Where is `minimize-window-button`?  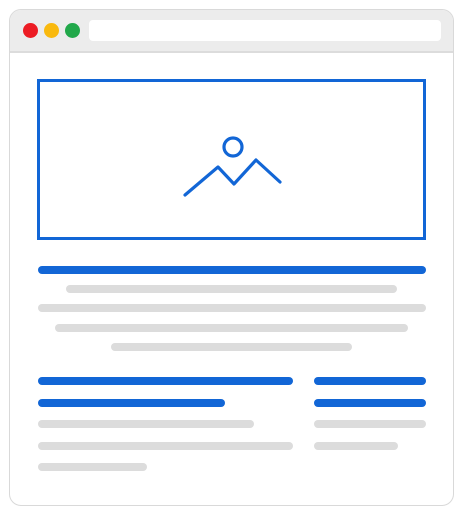 minimize-window-button is located at coordinates (51, 30).